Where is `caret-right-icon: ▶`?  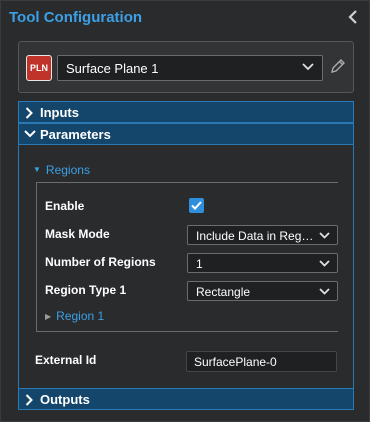
caret-right-icon: ▶ is located at coordinates (48, 316).